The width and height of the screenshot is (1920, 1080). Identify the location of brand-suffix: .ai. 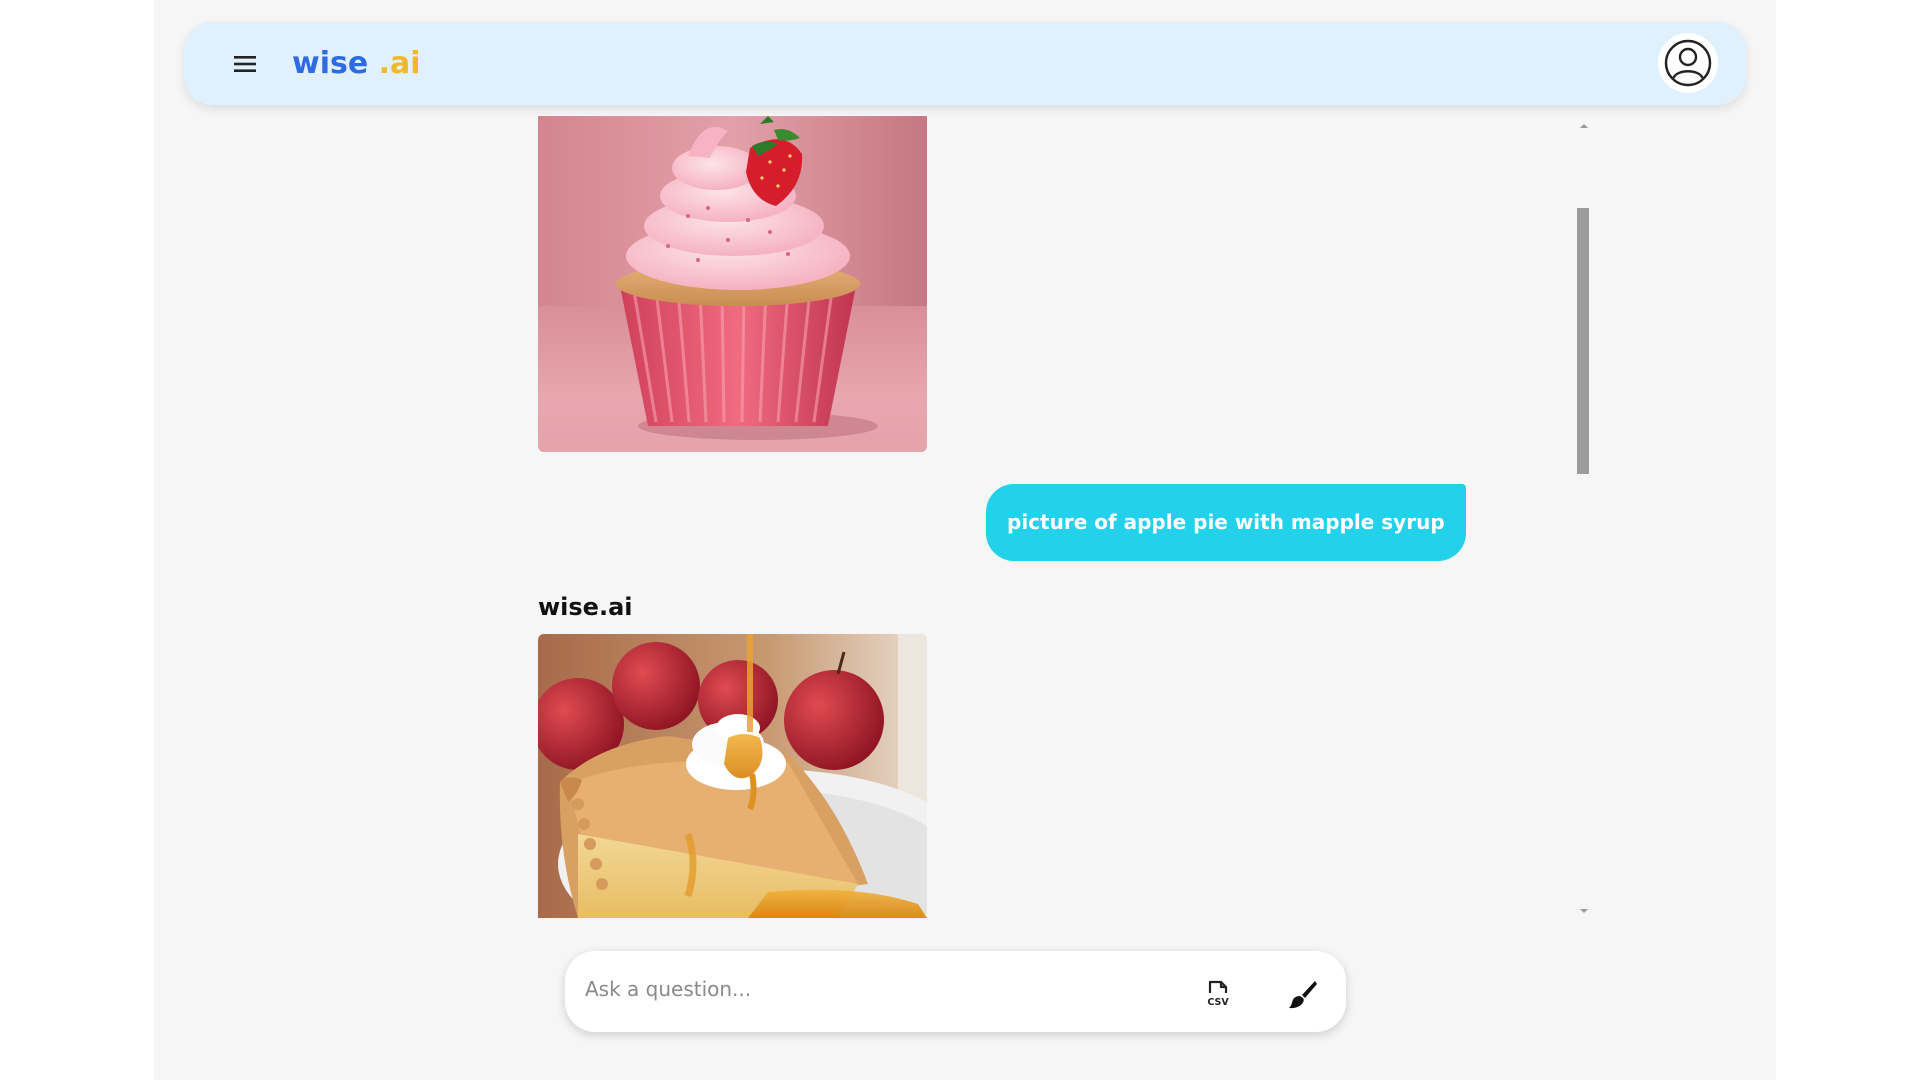
(399, 63).